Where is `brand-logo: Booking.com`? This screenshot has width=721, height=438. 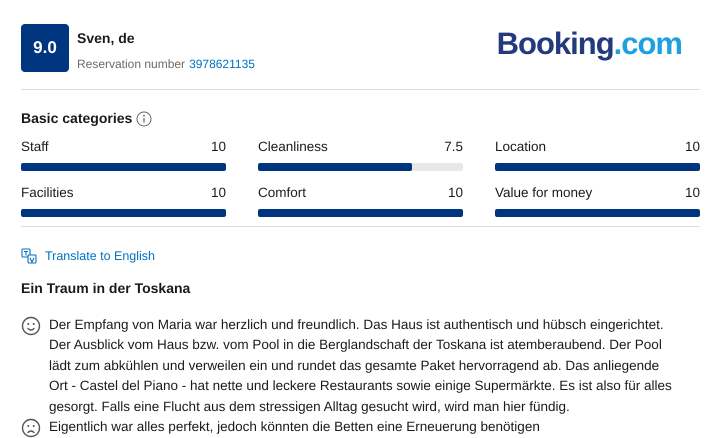
brand-logo: Booking.com is located at coordinates (589, 43).